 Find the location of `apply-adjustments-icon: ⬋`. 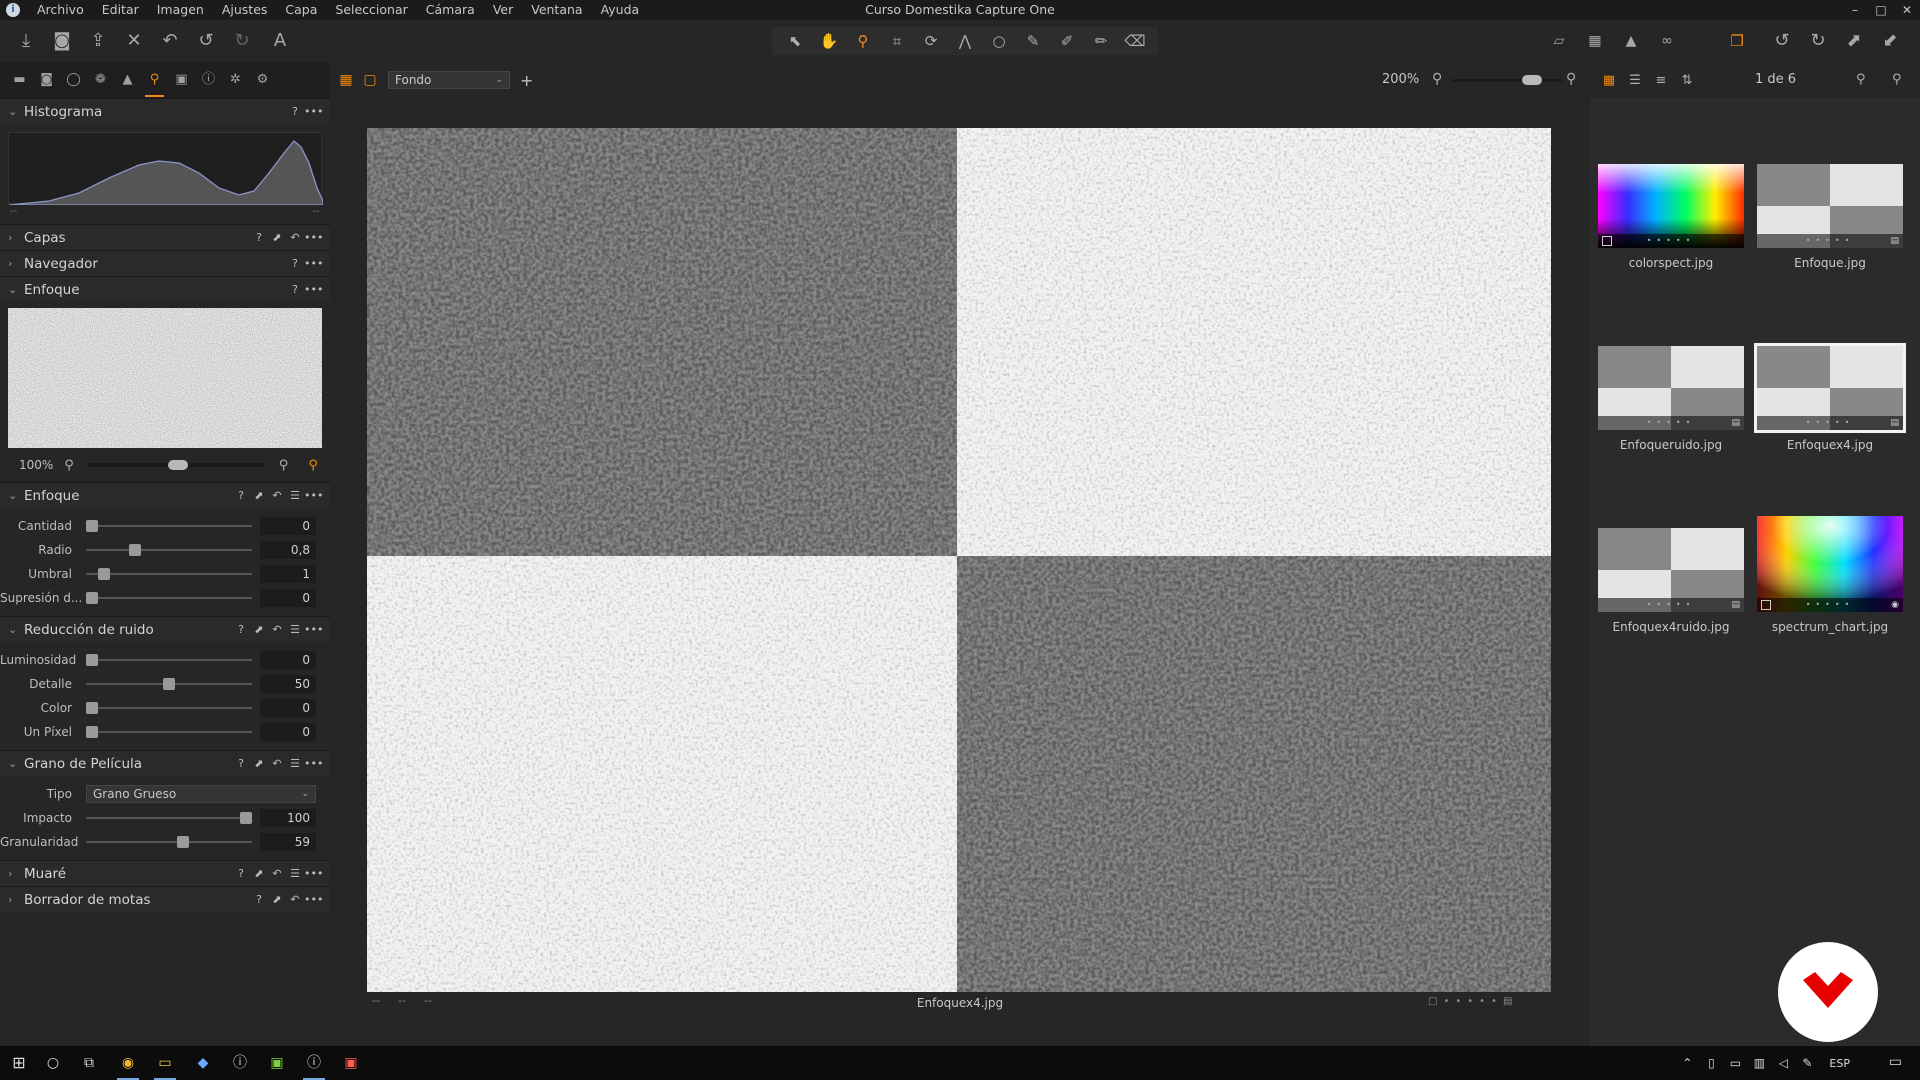

apply-adjustments-icon: ⬋ is located at coordinates (1890, 41).